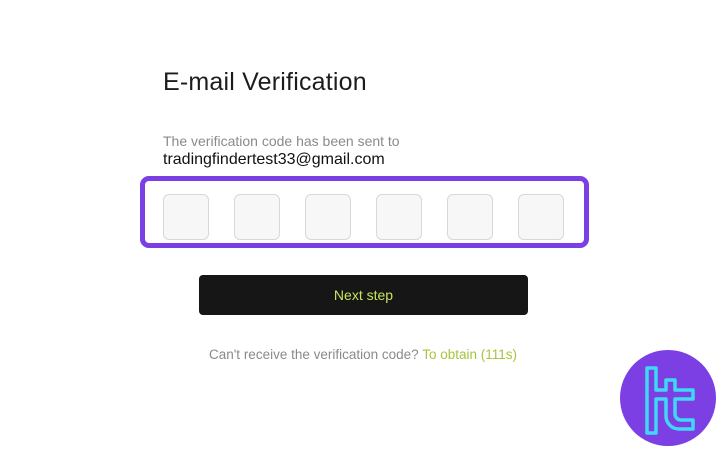  Describe the element at coordinates (281, 141) in the screenshot. I see `code-sent-label: The verification code has been sent to` at that location.